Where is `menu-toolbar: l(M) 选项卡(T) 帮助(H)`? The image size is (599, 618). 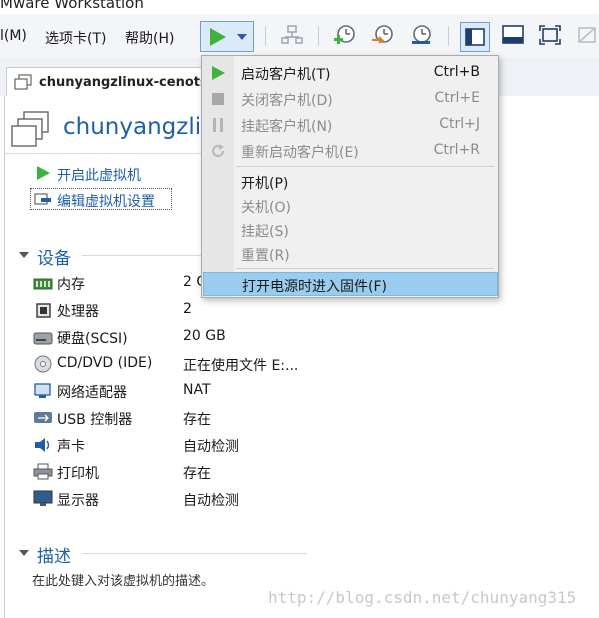
menu-toolbar: l(M) 选项卡(T) 帮助(H) is located at coordinates (299, 36).